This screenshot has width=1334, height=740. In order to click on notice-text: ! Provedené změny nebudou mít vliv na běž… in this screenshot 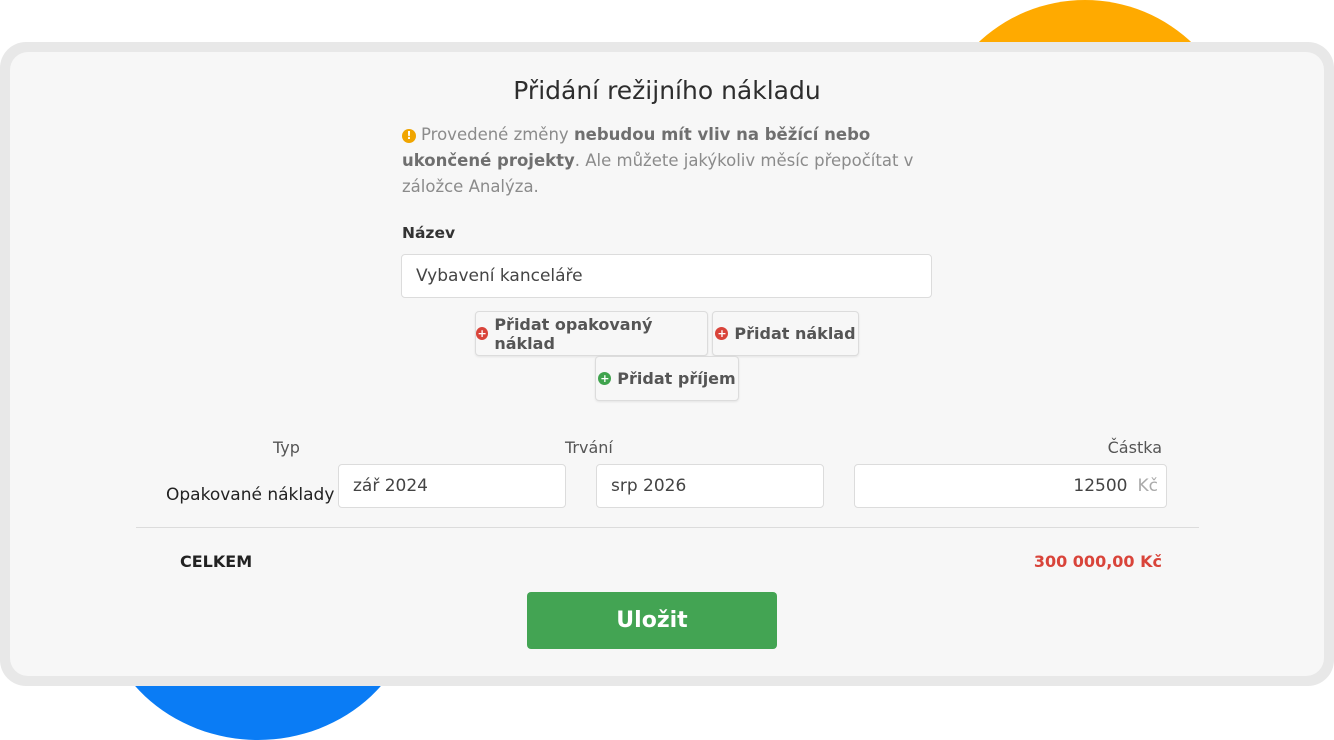, I will do `click(667, 161)`.